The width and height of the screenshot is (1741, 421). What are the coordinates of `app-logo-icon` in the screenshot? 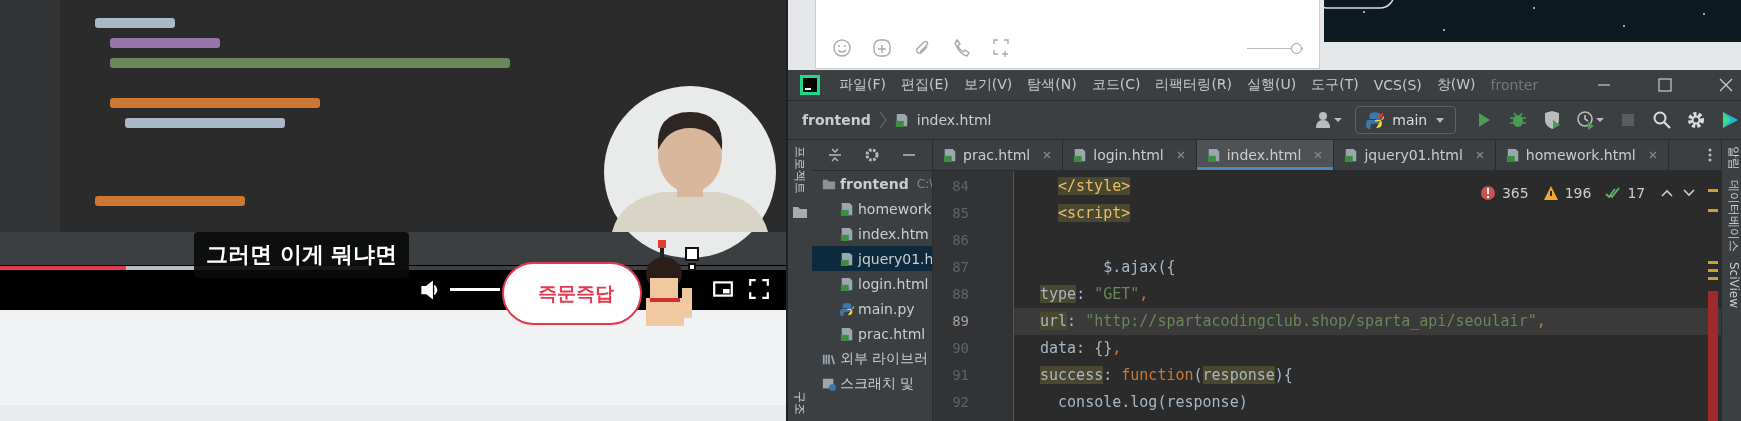 It's located at (810, 85).